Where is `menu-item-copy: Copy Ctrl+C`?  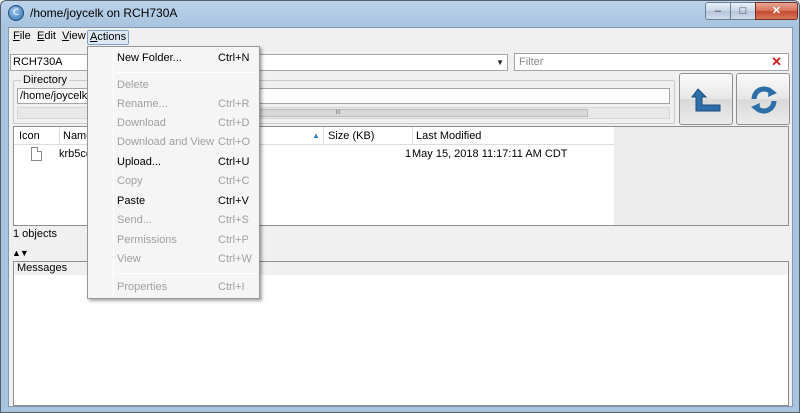
menu-item-copy: Copy Ctrl+C is located at coordinates (173, 181).